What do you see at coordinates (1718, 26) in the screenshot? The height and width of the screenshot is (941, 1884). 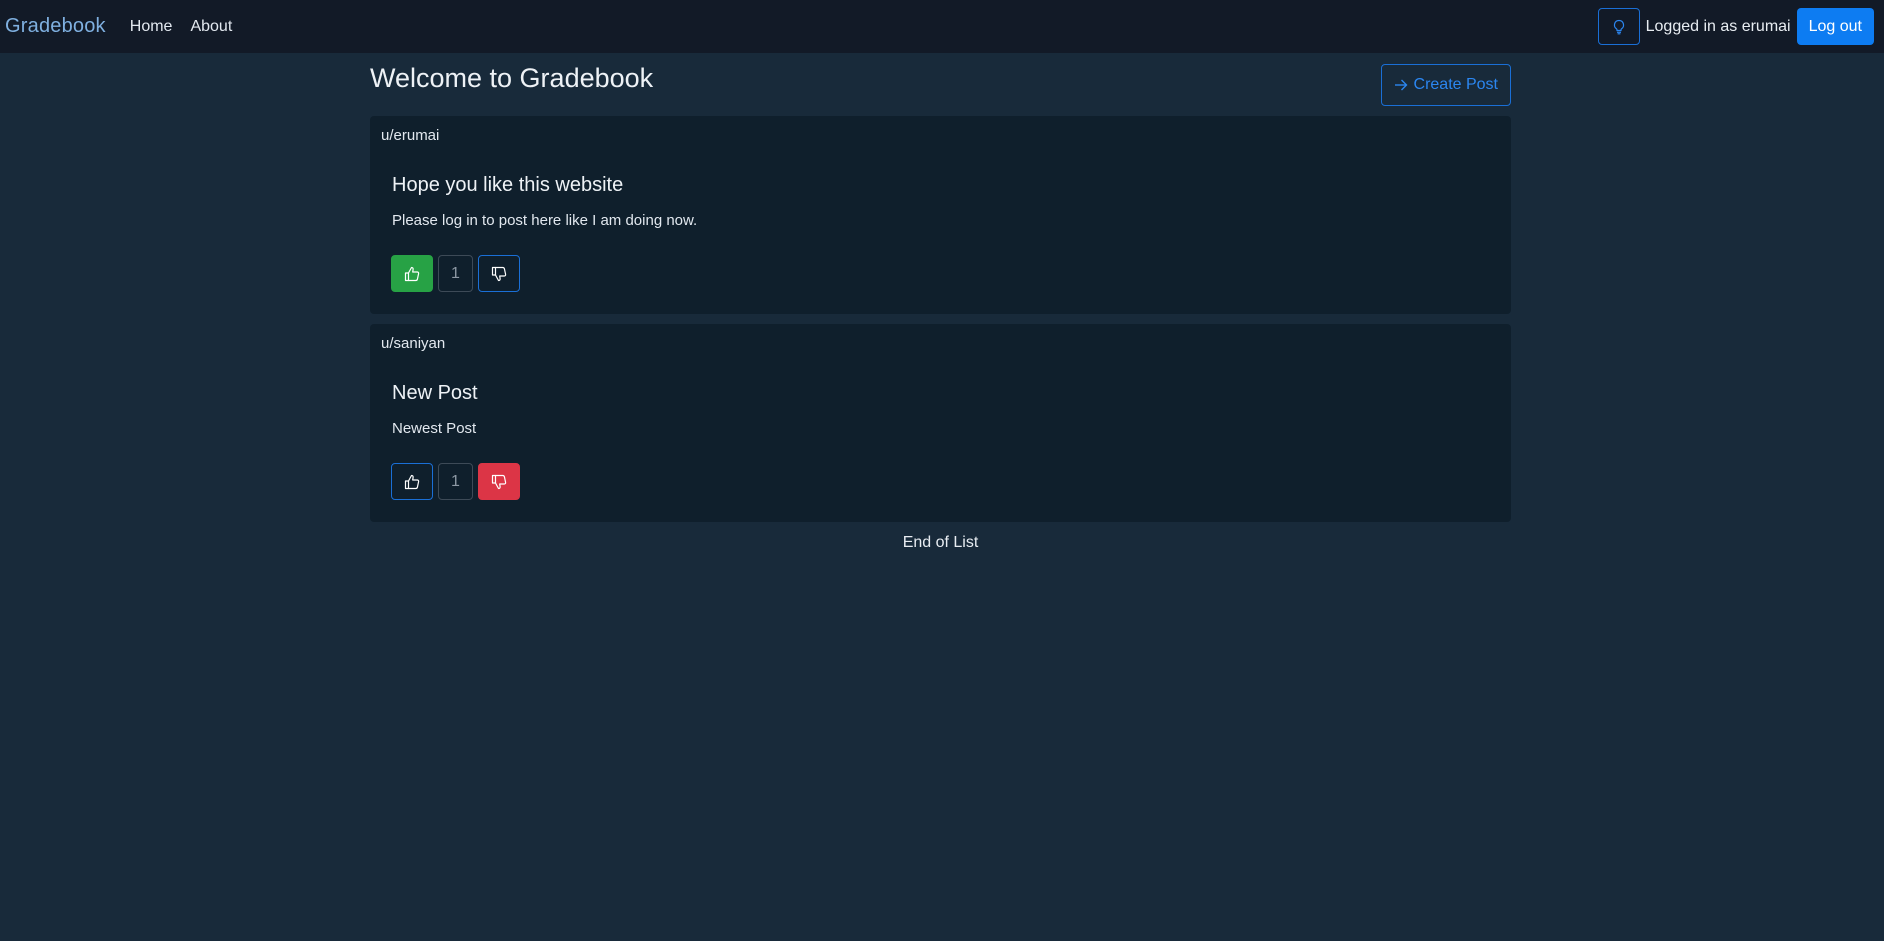 I see `logged-in-status: Logged in as erumai` at bounding box center [1718, 26].